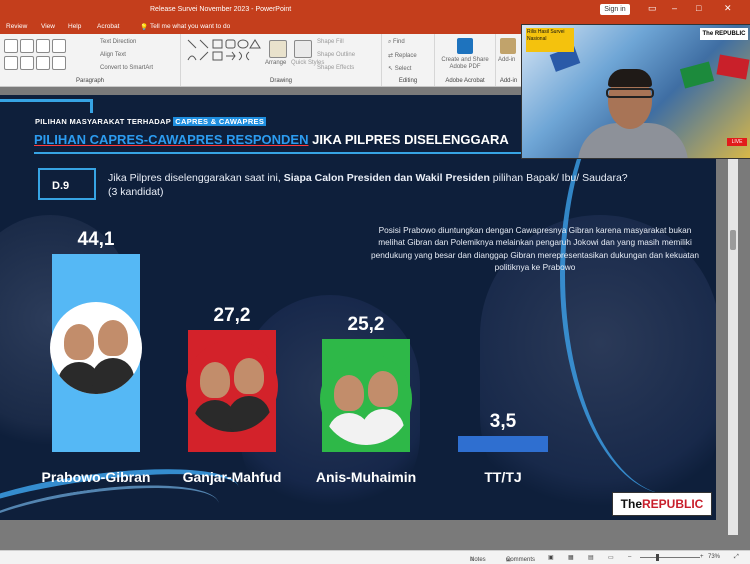 The width and height of the screenshot is (750, 564). What do you see at coordinates (59, 63) in the screenshot?
I see `justify-icon` at bounding box center [59, 63].